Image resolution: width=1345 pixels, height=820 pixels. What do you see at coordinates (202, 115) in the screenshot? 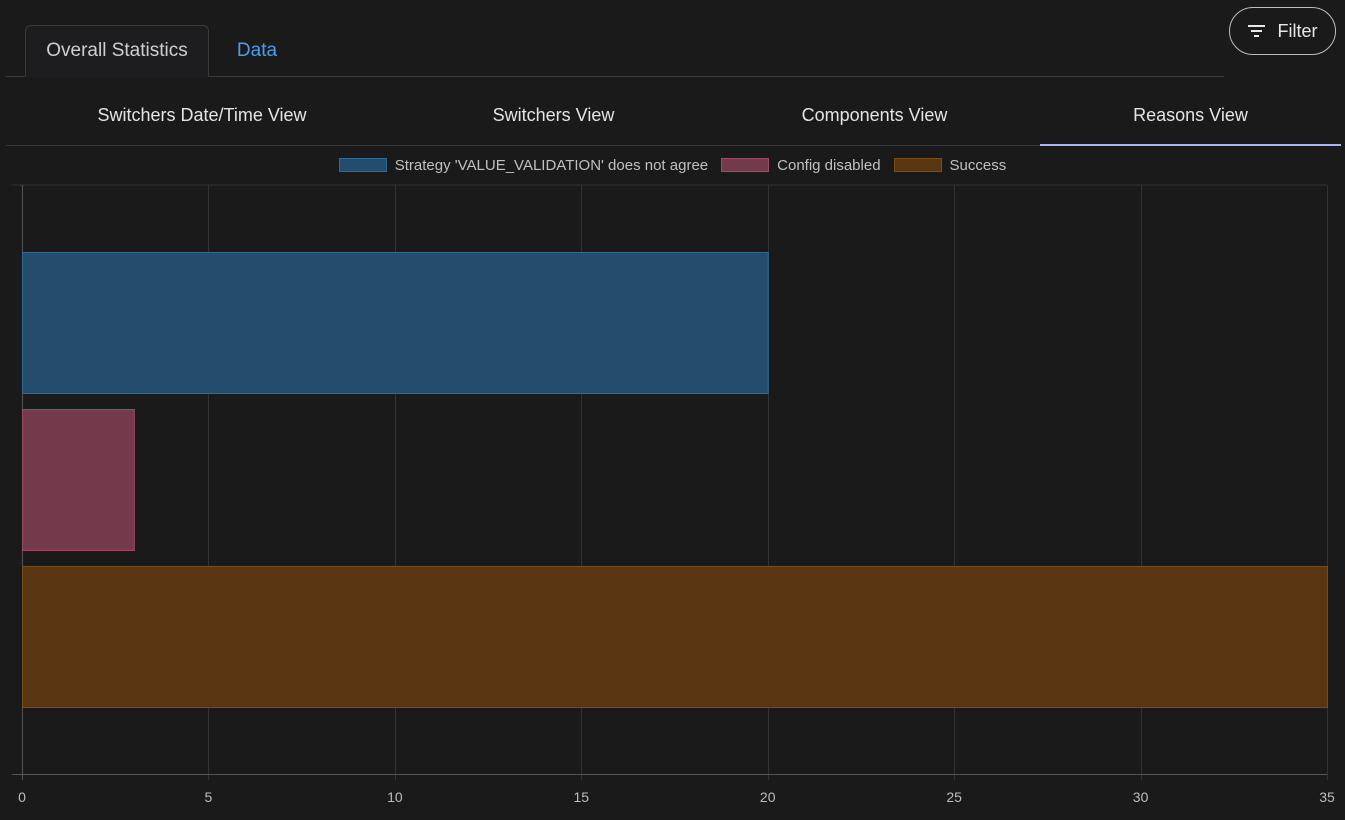
I see `tab-switchers-datetime-view: Switchers Date/Time View` at bounding box center [202, 115].